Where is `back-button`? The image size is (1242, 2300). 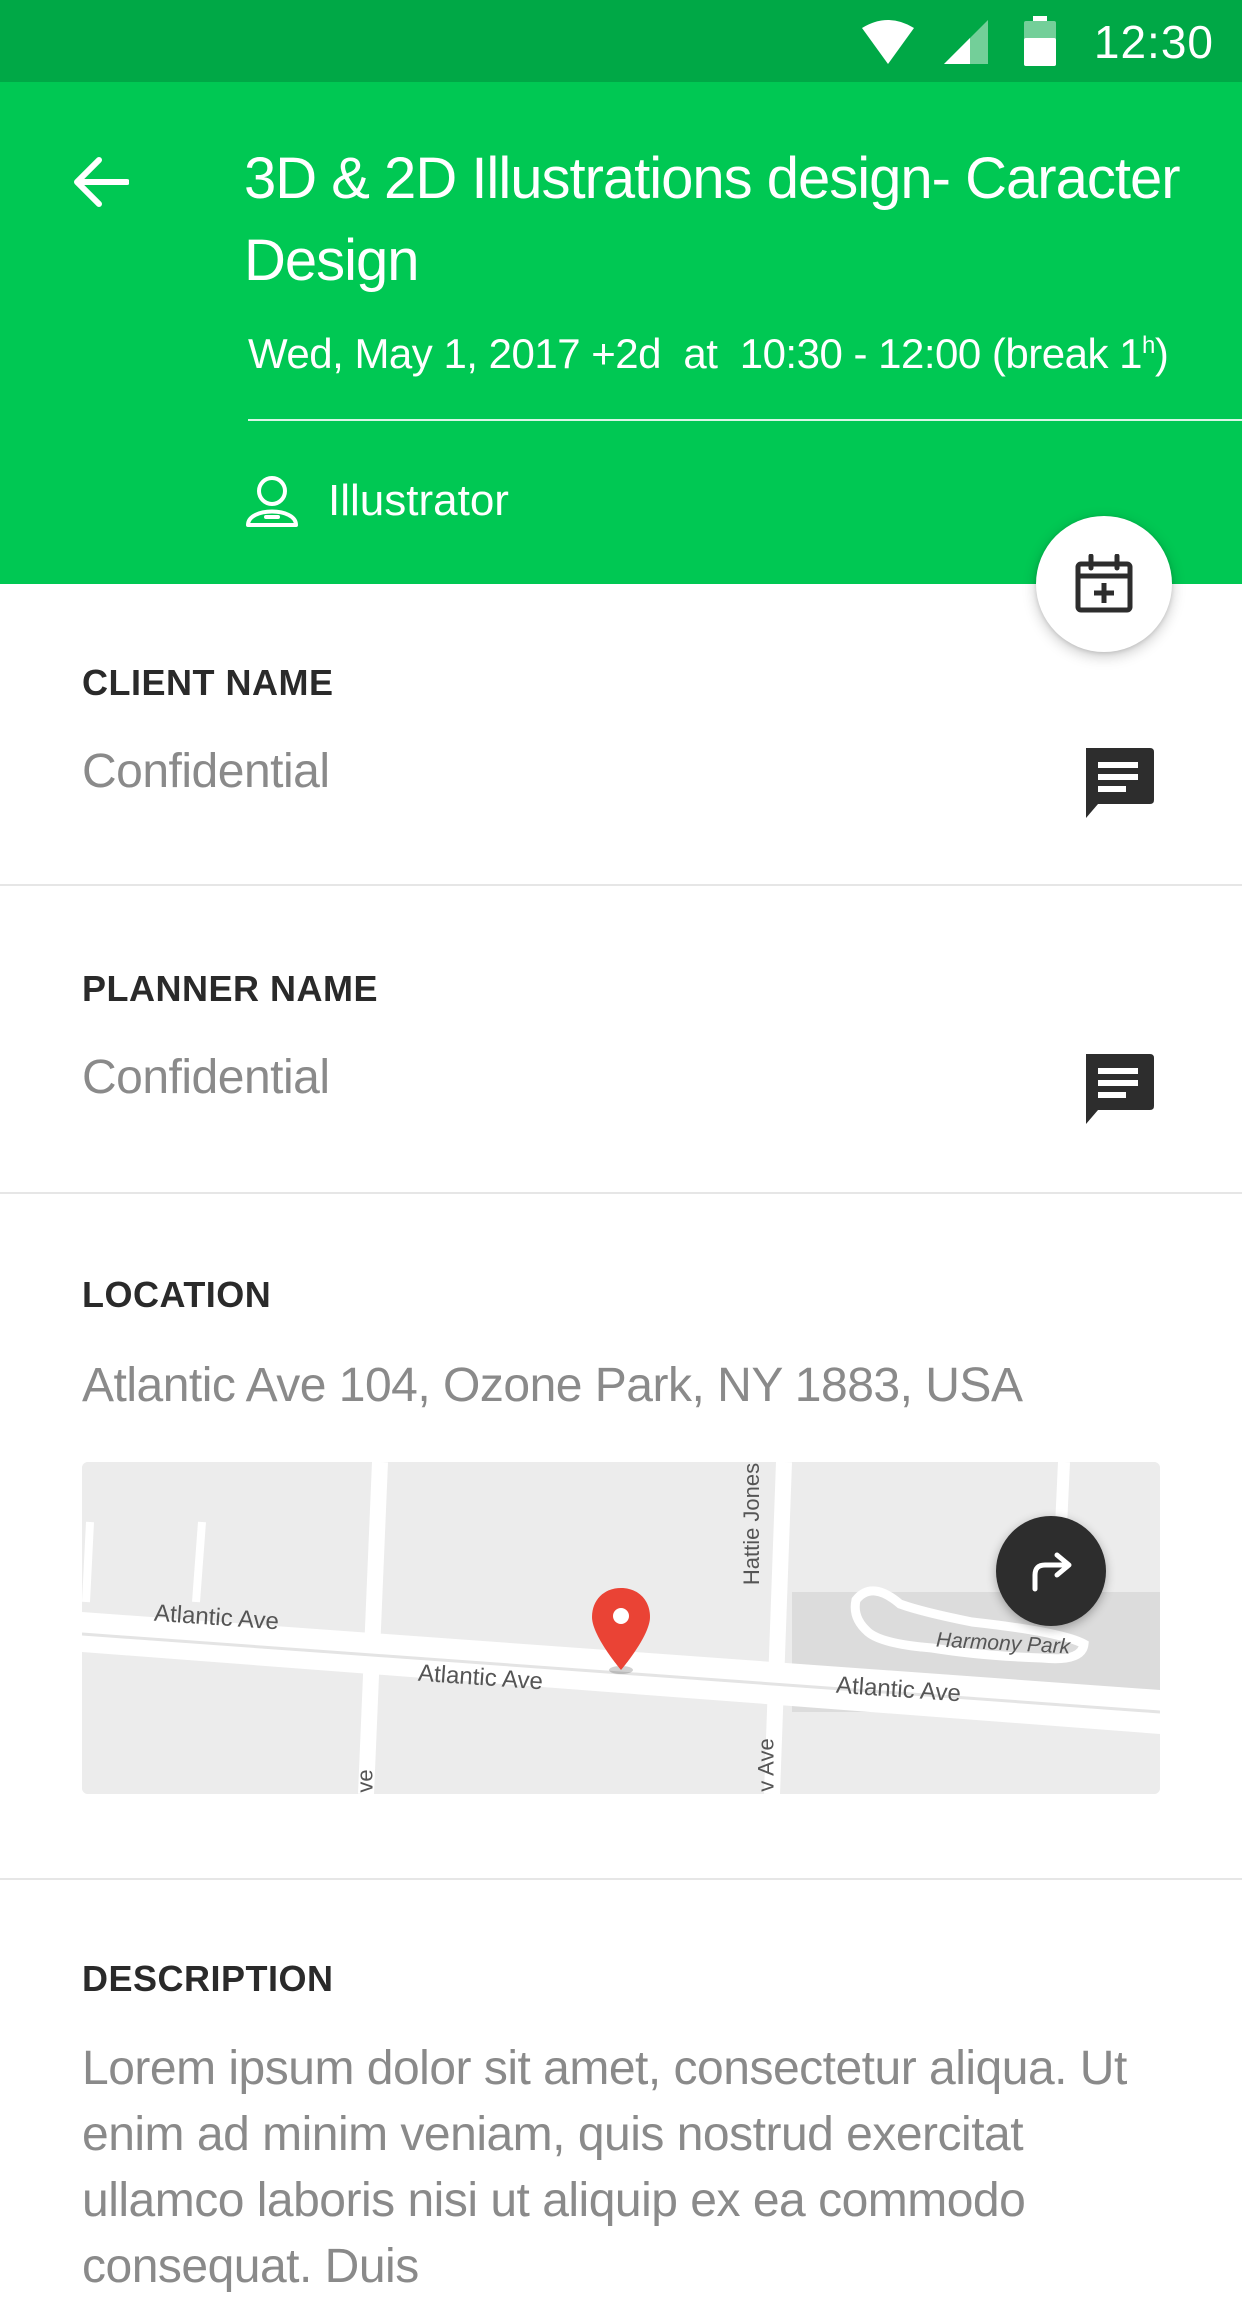 back-button is located at coordinates (100, 182).